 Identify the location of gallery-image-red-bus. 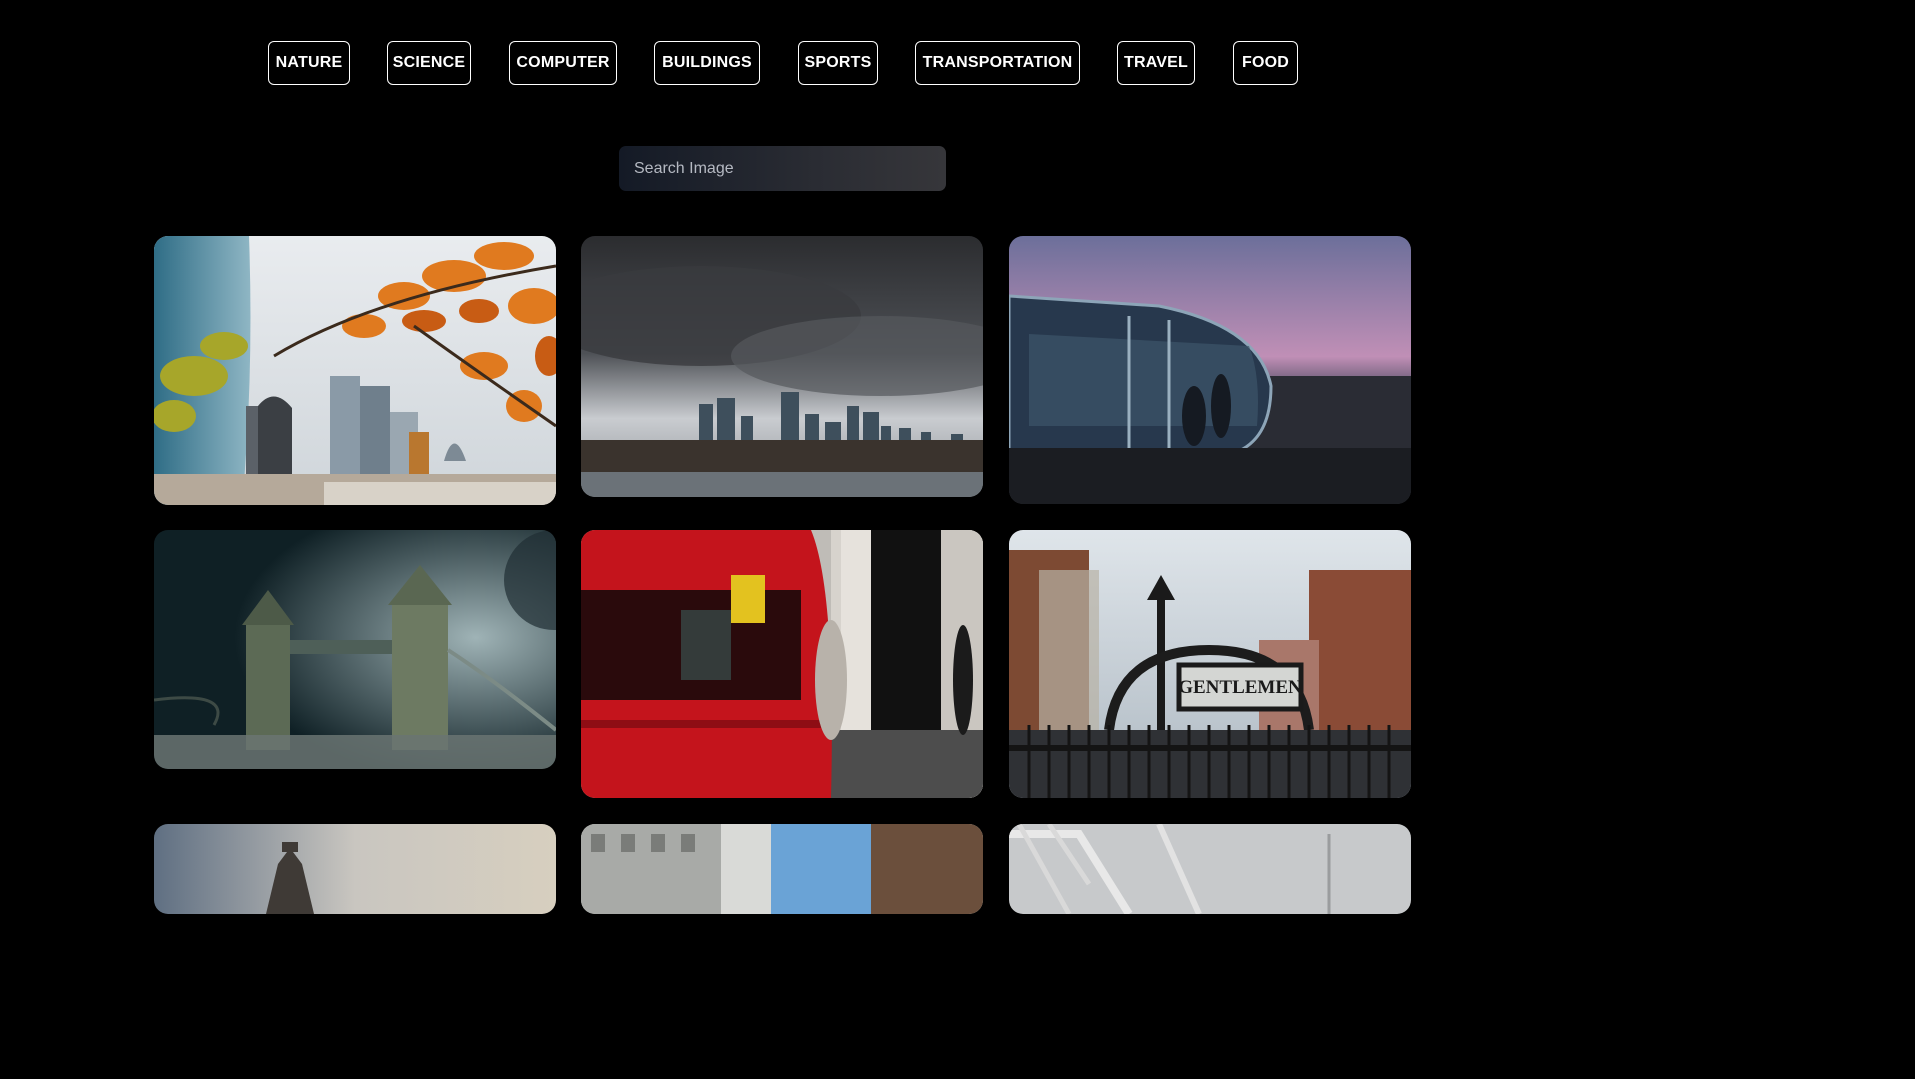
(782, 664).